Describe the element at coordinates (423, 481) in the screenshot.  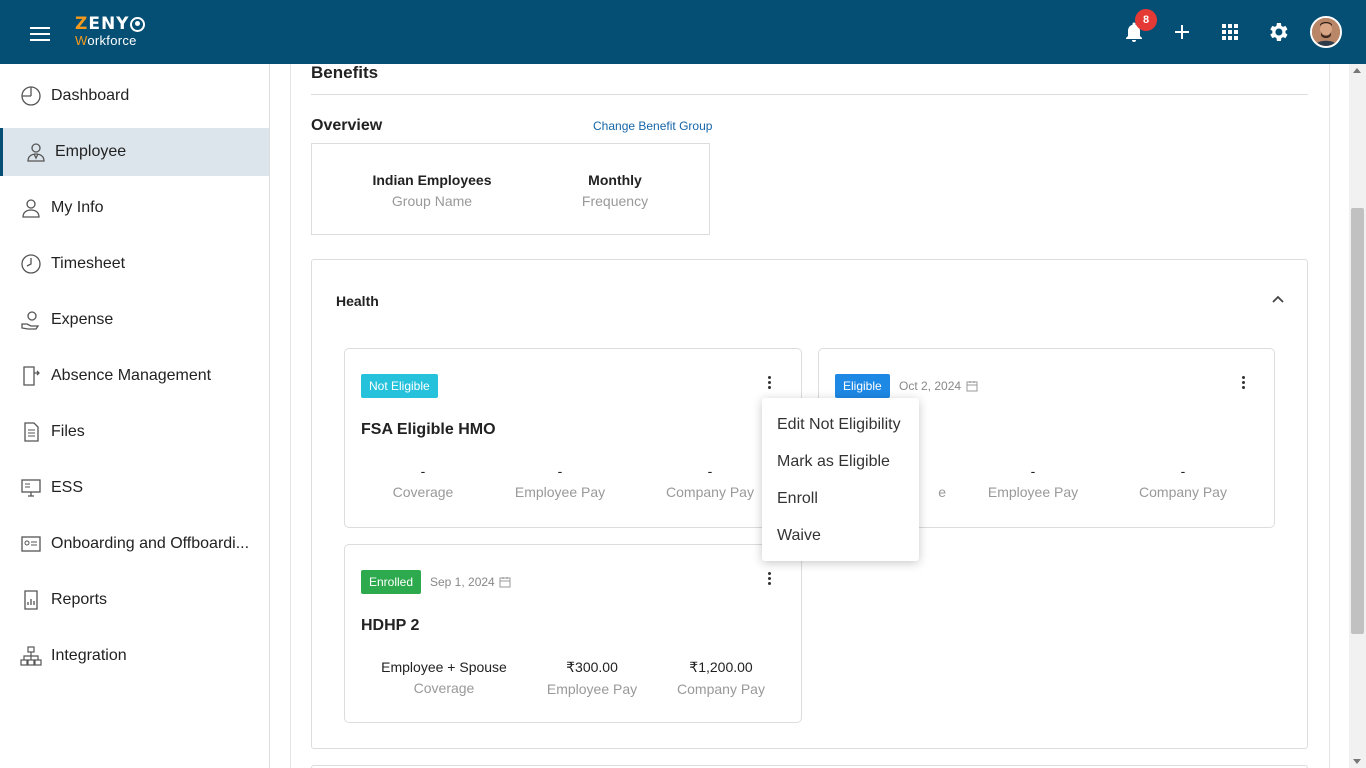
I see `coverage-stat: - Coverage` at that location.